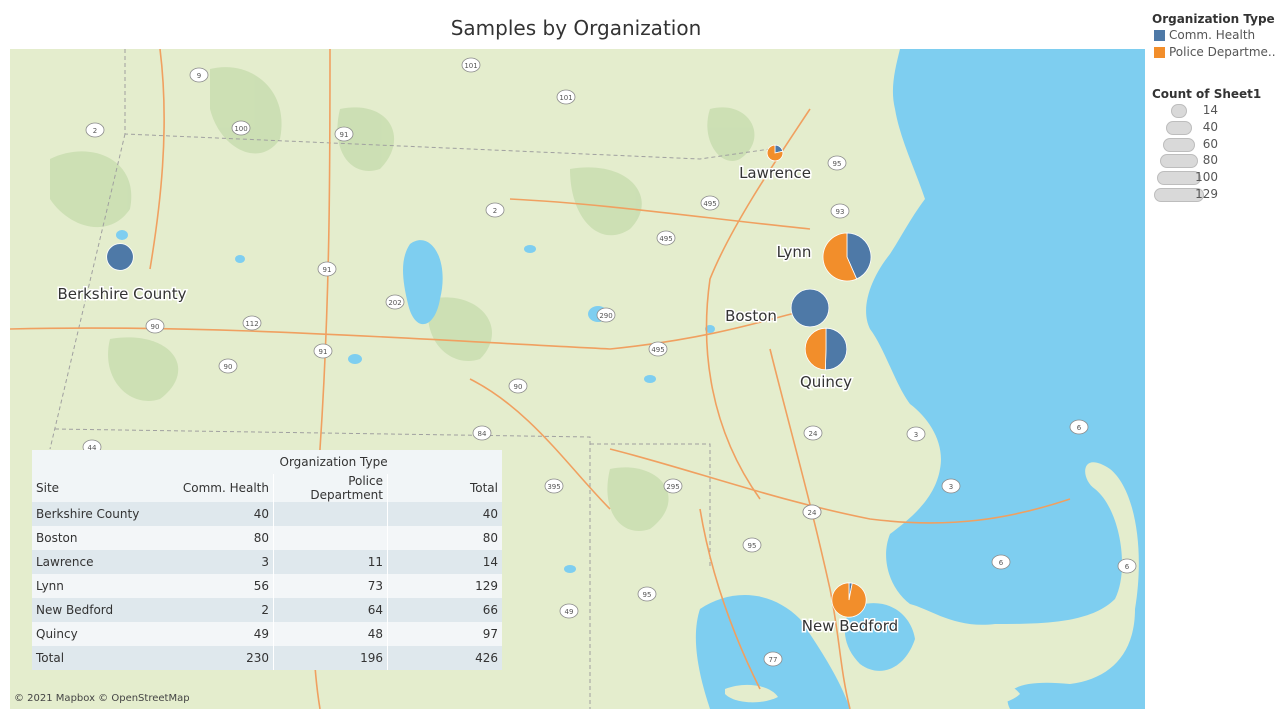 The image size is (1283, 719). I want to click on table-cell: 97, so click(444, 634).